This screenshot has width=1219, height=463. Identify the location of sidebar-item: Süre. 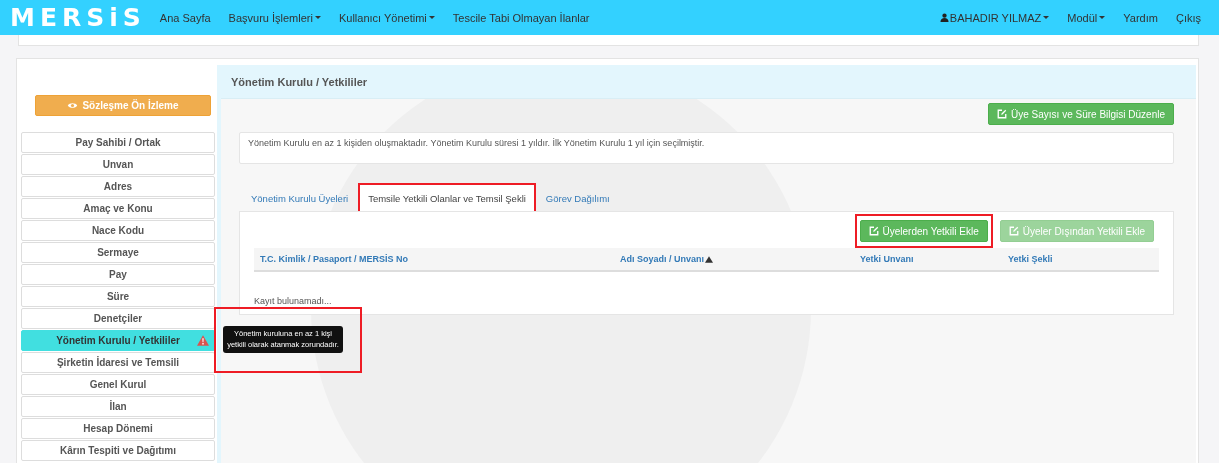
(118, 296).